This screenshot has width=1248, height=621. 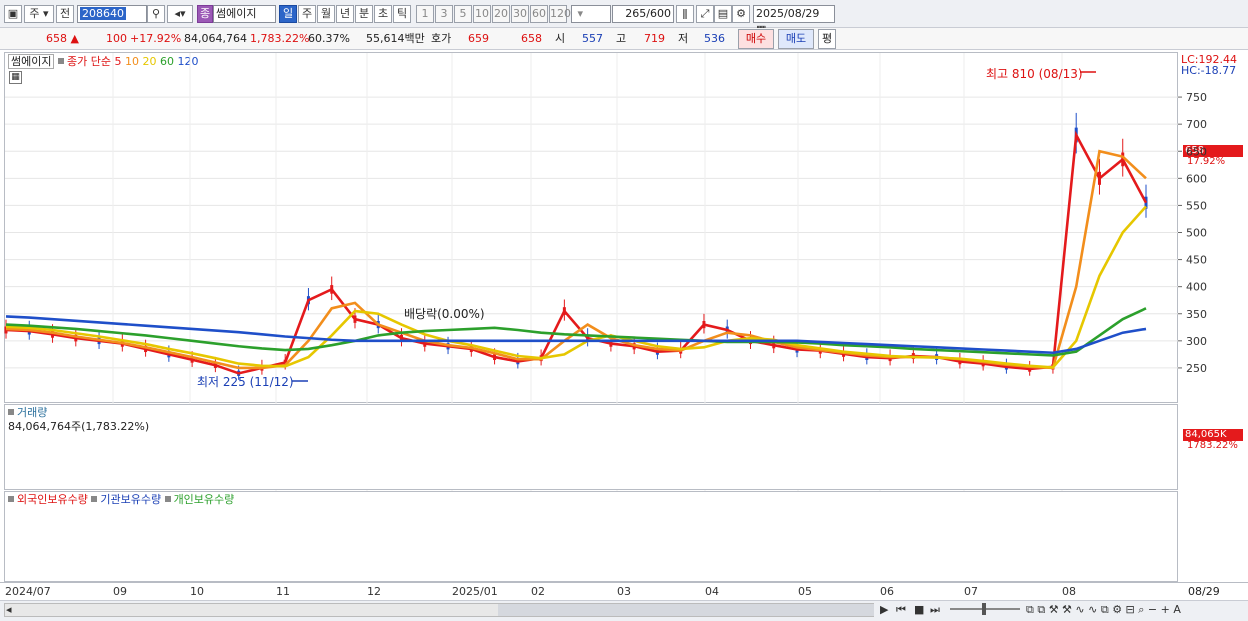 What do you see at coordinates (624, 591) in the screenshot?
I see `x-label: 03` at bounding box center [624, 591].